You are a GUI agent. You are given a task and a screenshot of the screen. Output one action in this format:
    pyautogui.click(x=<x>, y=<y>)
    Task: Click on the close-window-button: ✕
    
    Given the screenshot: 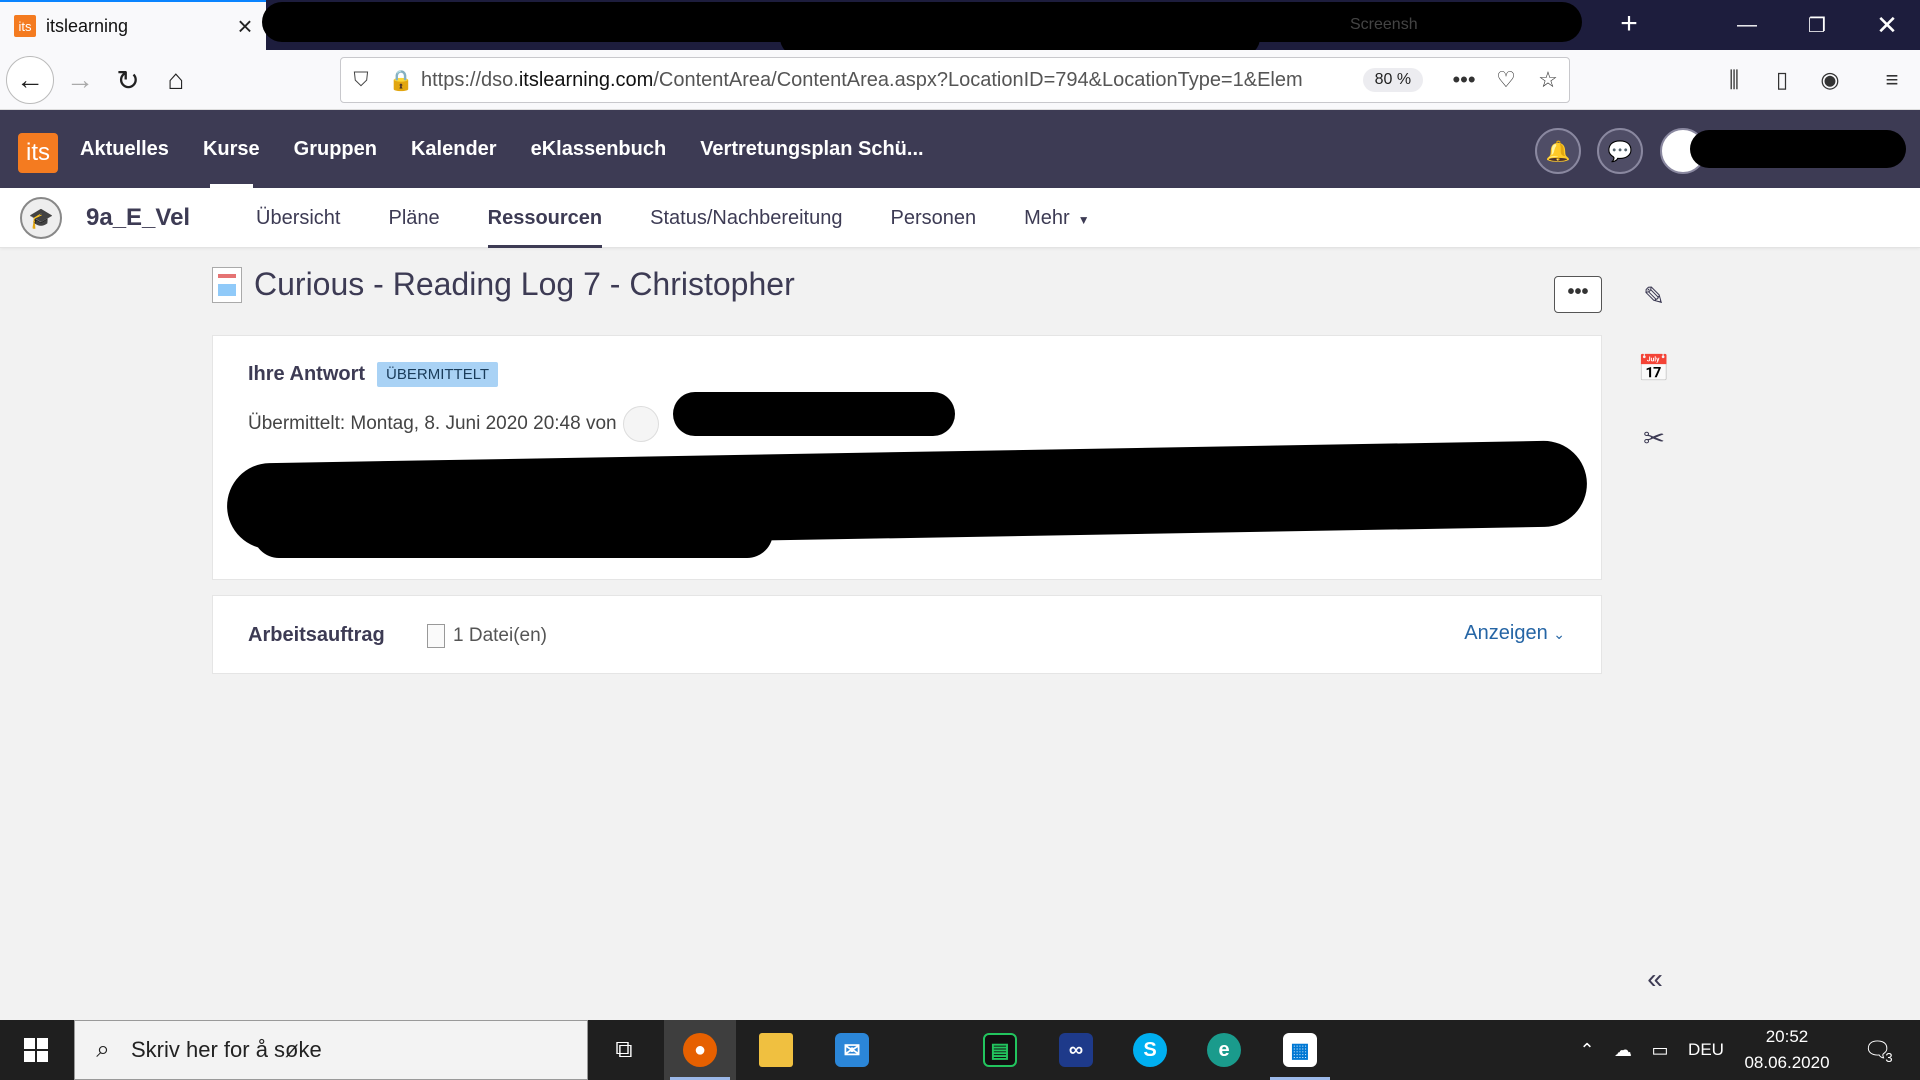 What is the action you would take?
    pyautogui.click(x=1886, y=25)
    